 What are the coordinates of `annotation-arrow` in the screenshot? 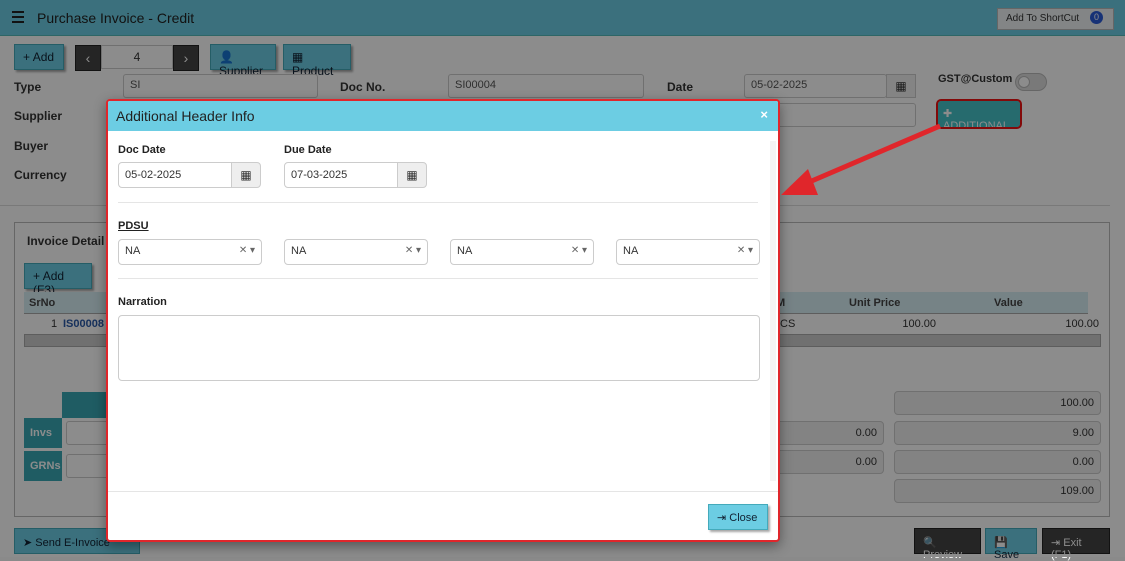 It's located at (861, 159).